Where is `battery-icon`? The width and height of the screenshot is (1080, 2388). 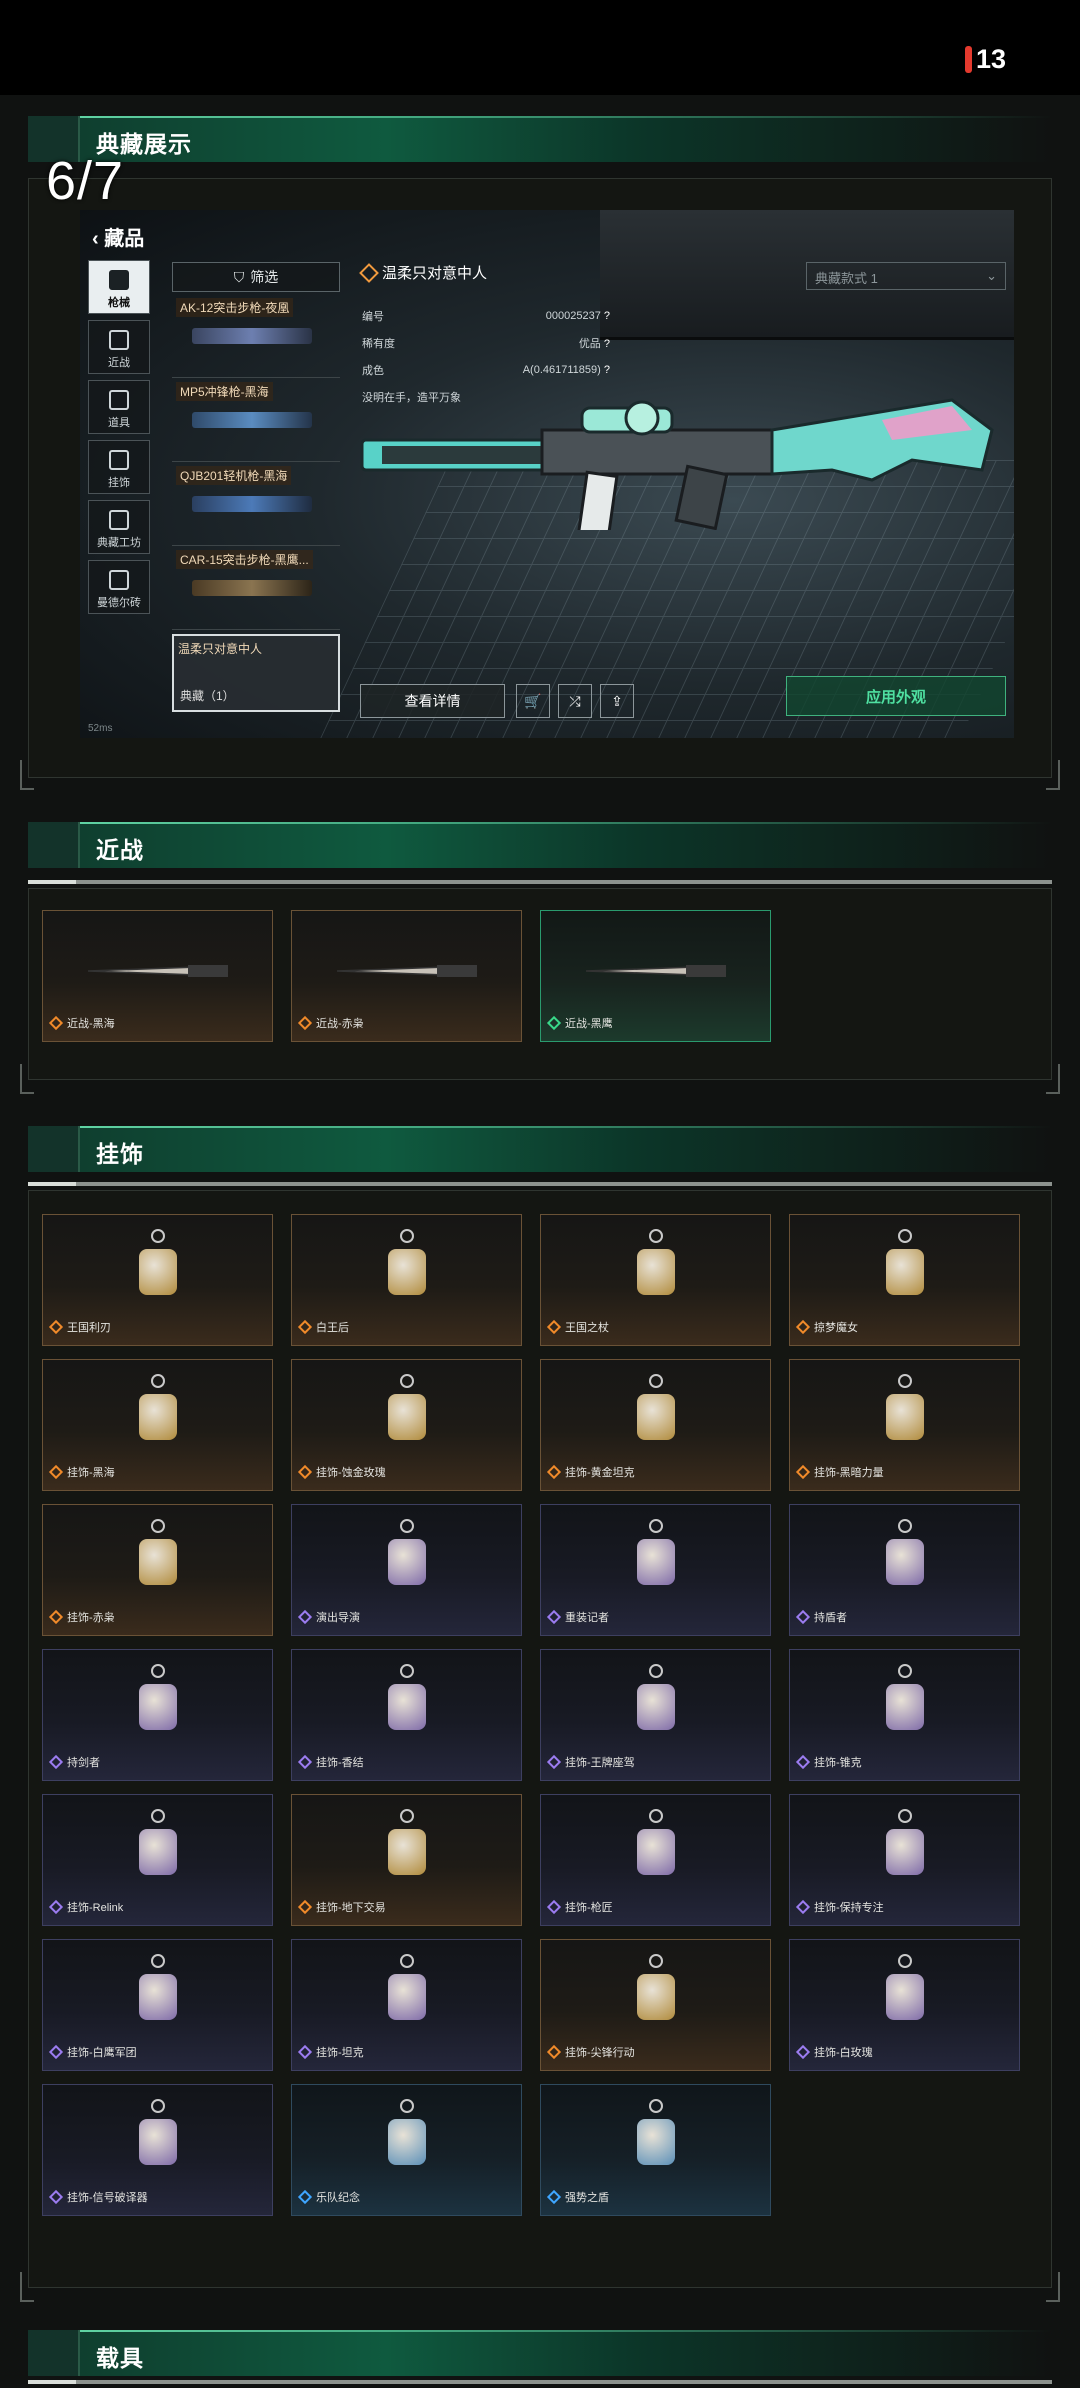 battery-icon is located at coordinates (968, 59).